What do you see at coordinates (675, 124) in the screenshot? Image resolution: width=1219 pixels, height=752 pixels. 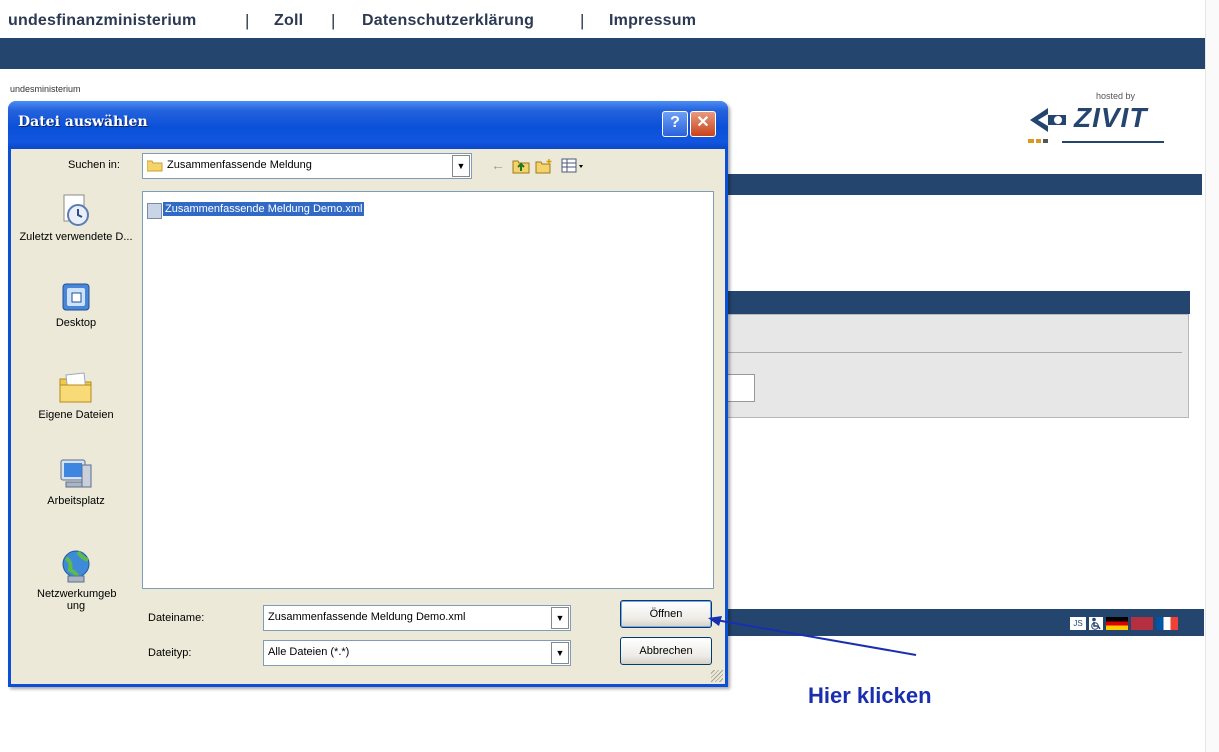 I see `help-button: ?` at bounding box center [675, 124].